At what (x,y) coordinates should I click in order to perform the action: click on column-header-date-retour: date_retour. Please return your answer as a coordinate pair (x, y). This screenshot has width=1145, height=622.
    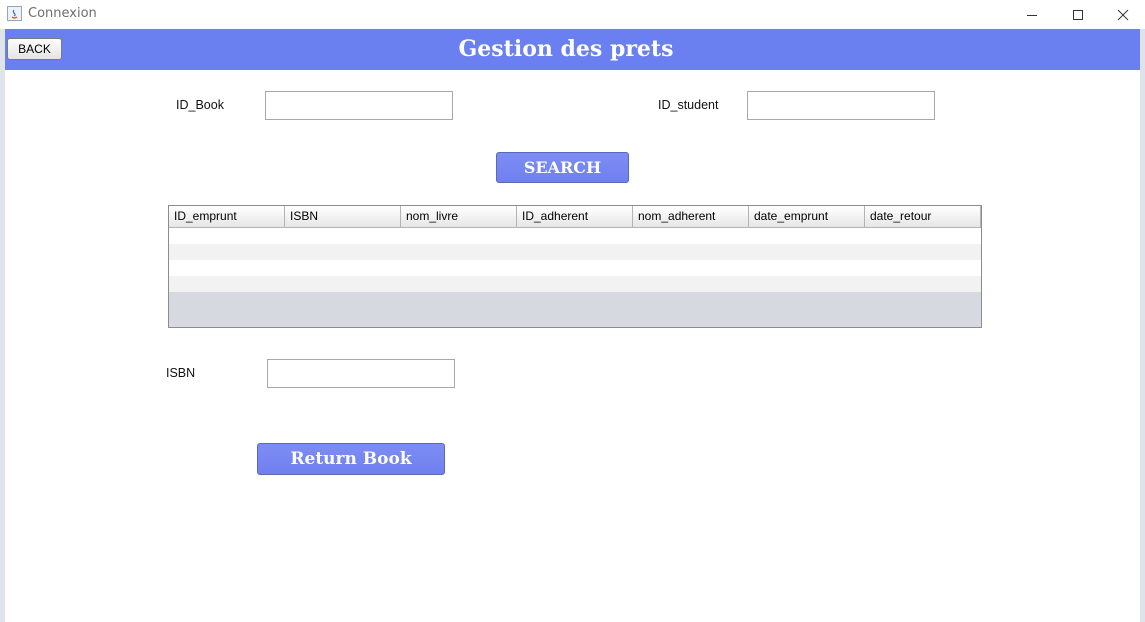
    Looking at the image, I should click on (923, 216).